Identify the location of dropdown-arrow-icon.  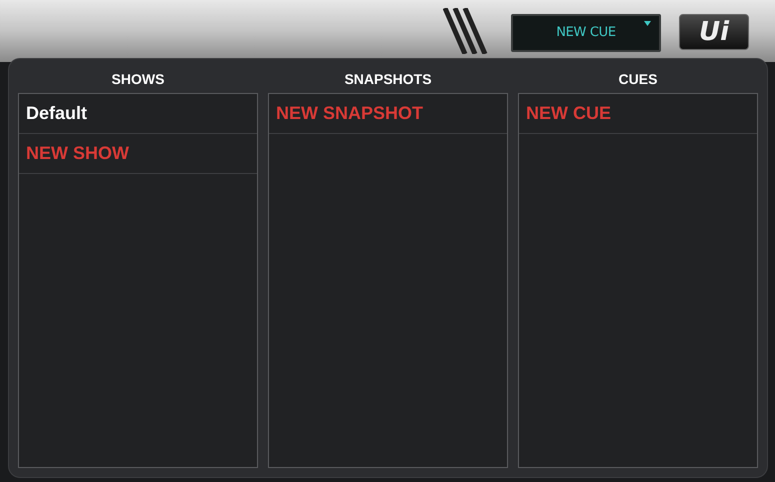
(647, 23).